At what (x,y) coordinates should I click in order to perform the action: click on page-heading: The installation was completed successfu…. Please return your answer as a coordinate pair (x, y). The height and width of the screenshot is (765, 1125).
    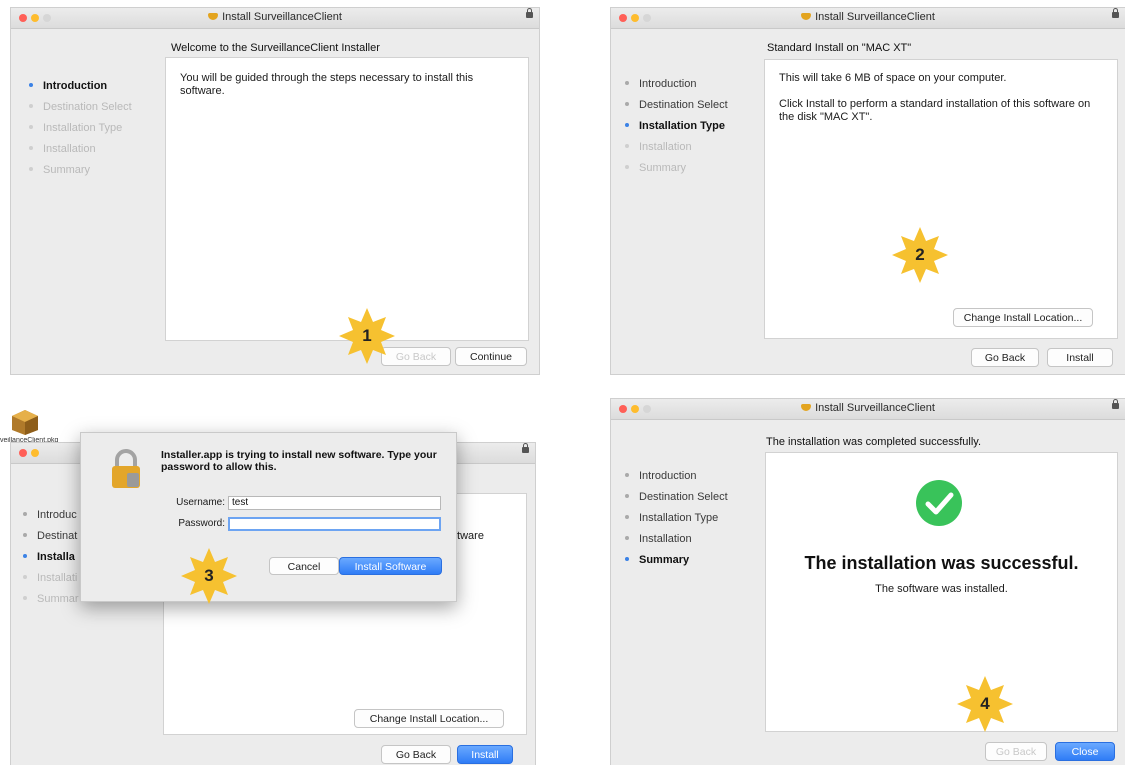
    Looking at the image, I should click on (874, 442).